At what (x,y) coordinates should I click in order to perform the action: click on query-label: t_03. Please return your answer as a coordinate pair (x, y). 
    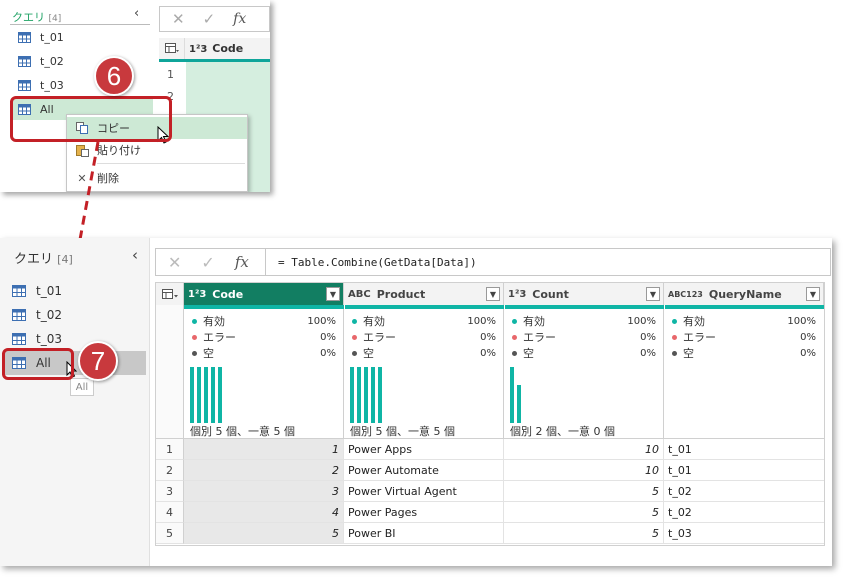
    Looking at the image, I should click on (49, 339).